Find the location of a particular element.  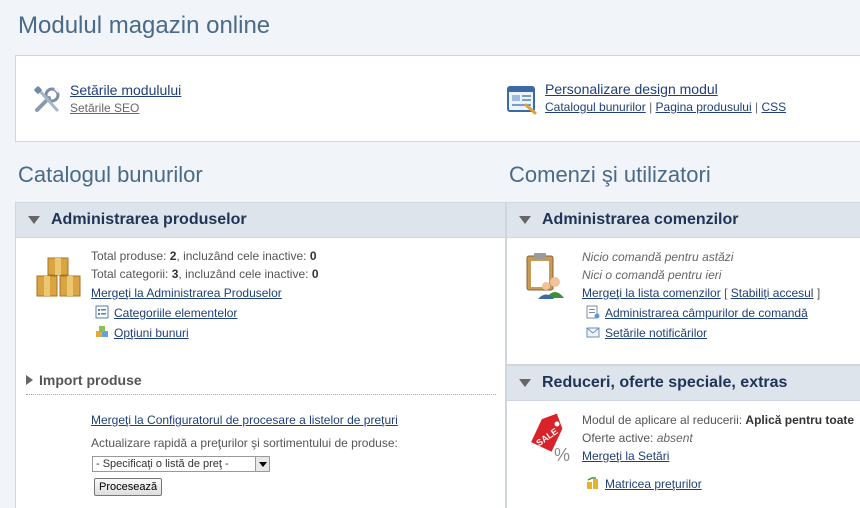

active-offers-value: absent is located at coordinates (674, 438).